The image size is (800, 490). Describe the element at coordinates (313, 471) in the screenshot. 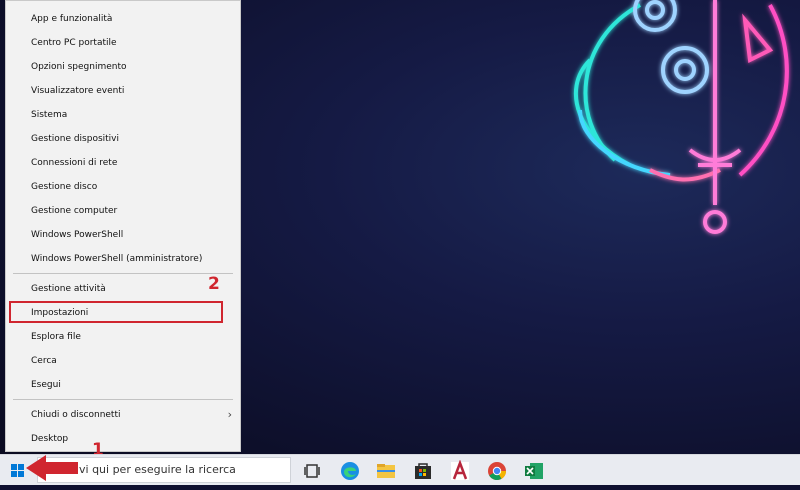

I see `task-view-icon` at that location.